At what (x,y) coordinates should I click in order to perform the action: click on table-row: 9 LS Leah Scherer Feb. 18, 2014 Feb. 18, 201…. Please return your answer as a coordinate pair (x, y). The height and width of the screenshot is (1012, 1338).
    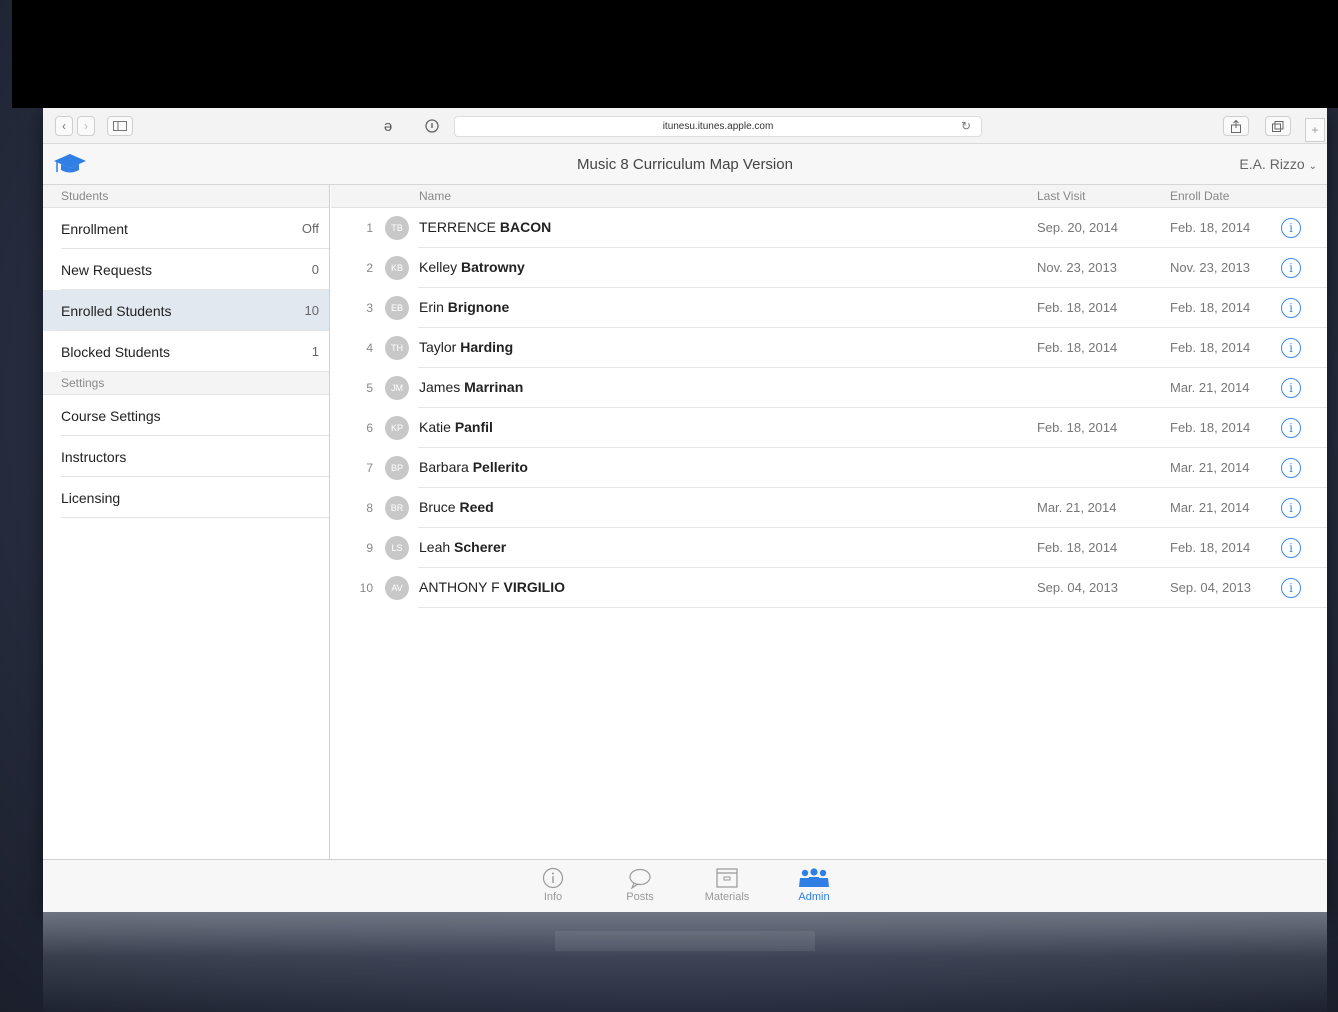
    Looking at the image, I should click on (829, 548).